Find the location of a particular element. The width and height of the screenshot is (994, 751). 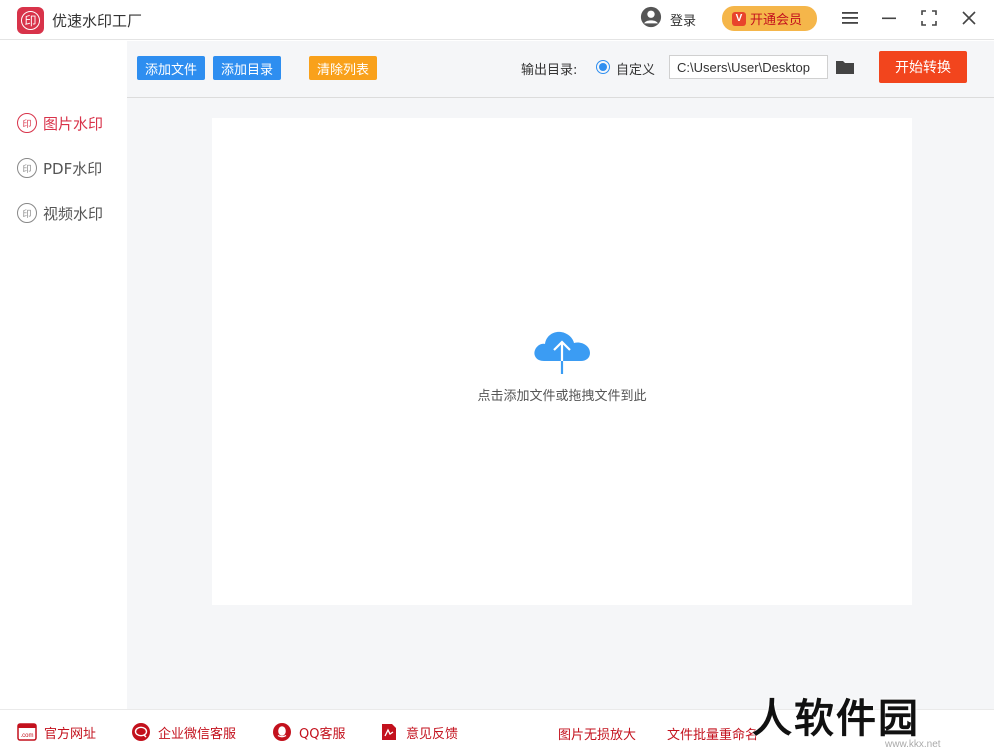

sidebar: 印 图片水印 印 PDF水印 印 视频水印 is located at coordinates (63, 375).